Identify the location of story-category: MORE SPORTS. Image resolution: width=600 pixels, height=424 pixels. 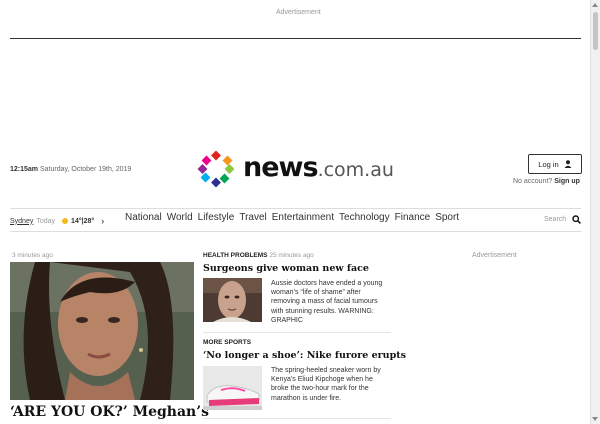
(227, 342).